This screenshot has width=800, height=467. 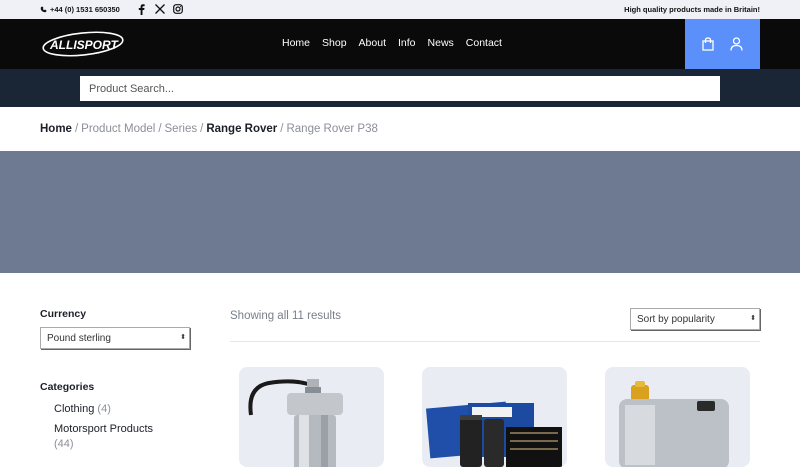 What do you see at coordinates (181, 129) in the screenshot?
I see `breadcrumb-series: Series` at bounding box center [181, 129].